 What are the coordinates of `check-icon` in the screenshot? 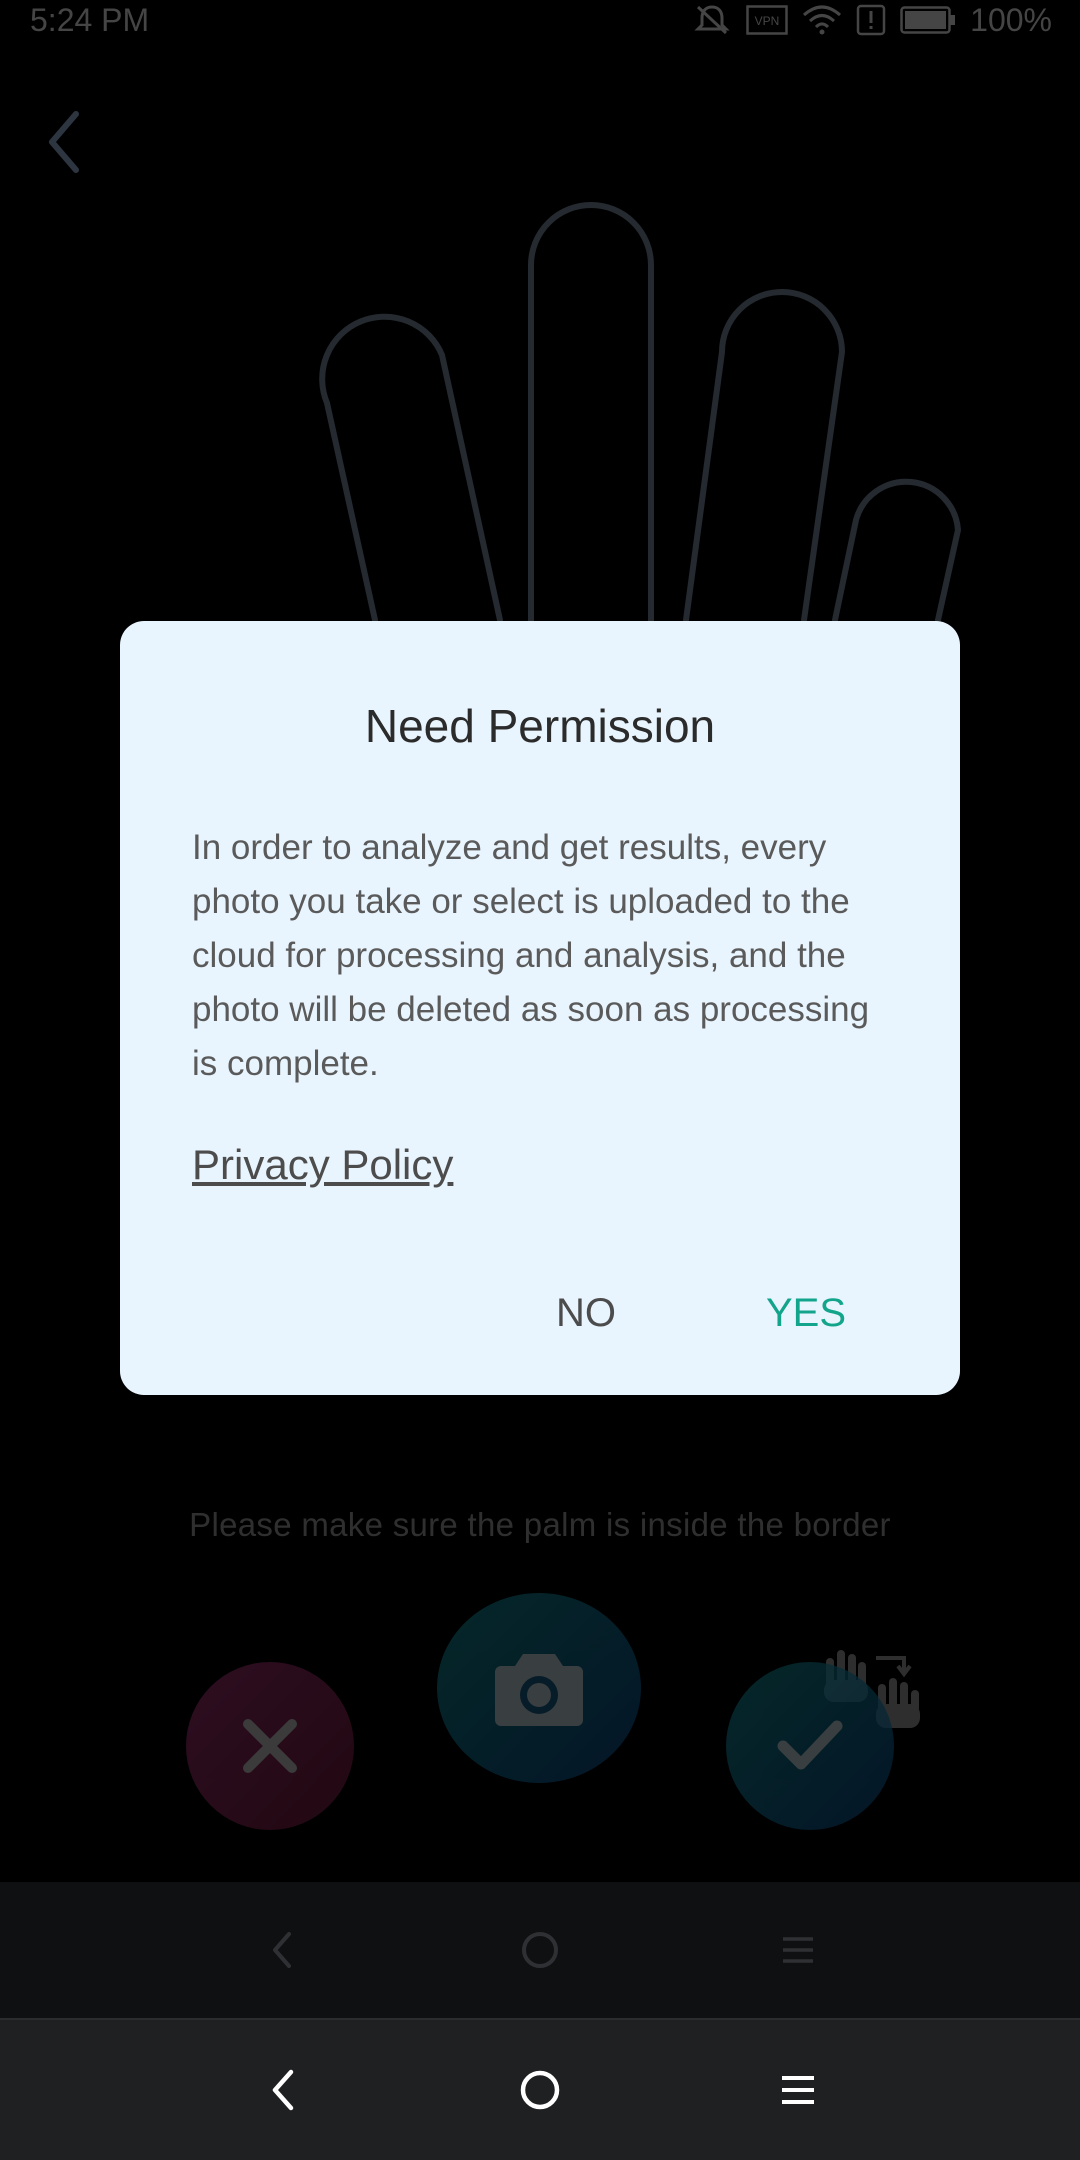 It's located at (810, 1745).